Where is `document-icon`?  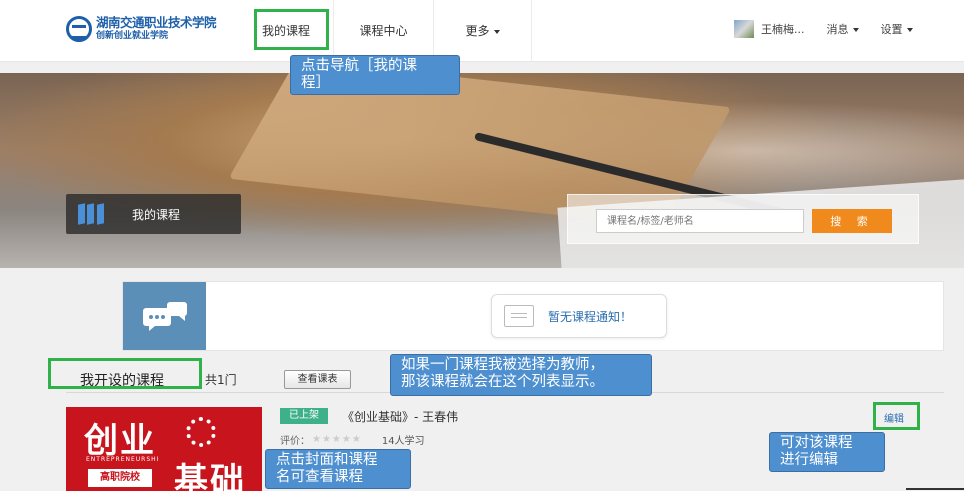 document-icon is located at coordinates (519, 316).